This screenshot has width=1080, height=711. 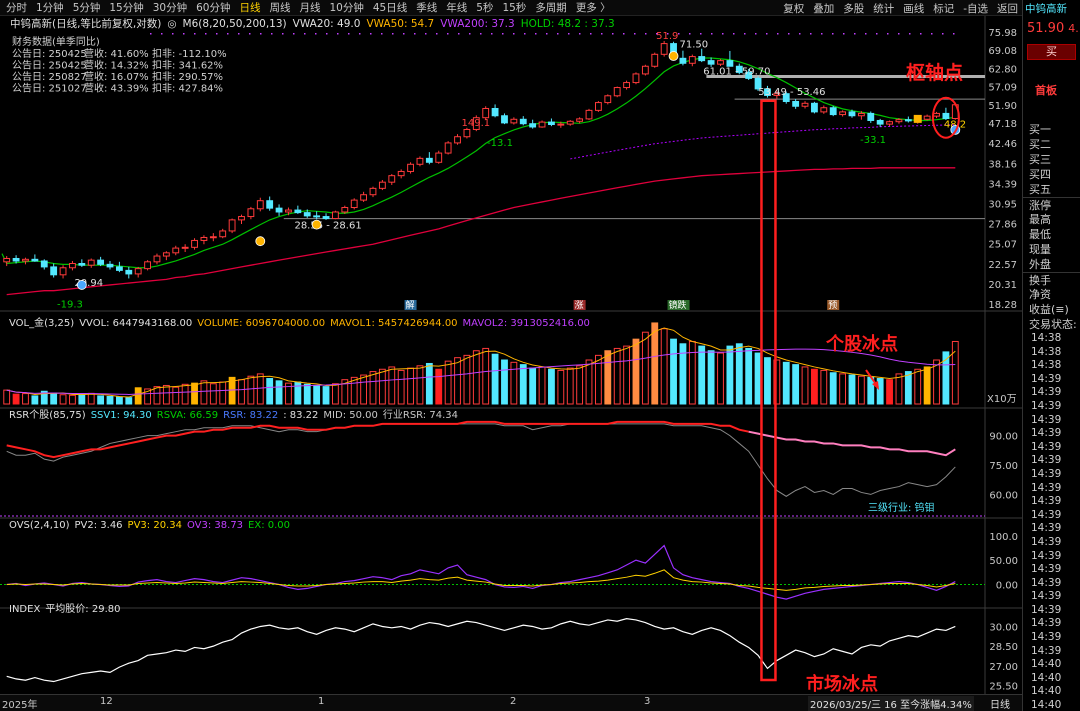 What do you see at coordinates (126, 7) in the screenshot?
I see `period-tab-3: 15分钟` at bounding box center [126, 7].